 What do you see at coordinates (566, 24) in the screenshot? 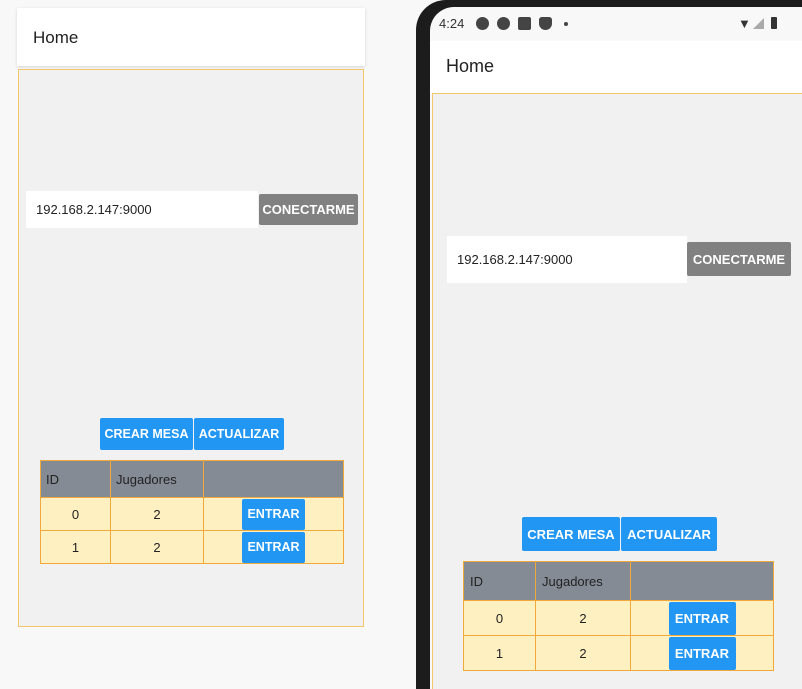
I see `dot-icon` at bounding box center [566, 24].